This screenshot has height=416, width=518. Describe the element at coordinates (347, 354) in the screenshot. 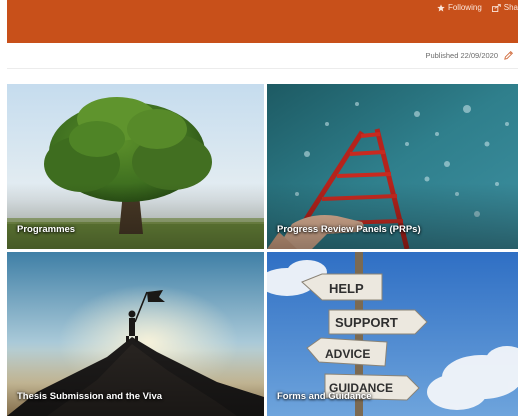

I see `sign-advice: ADVICE` at that location.